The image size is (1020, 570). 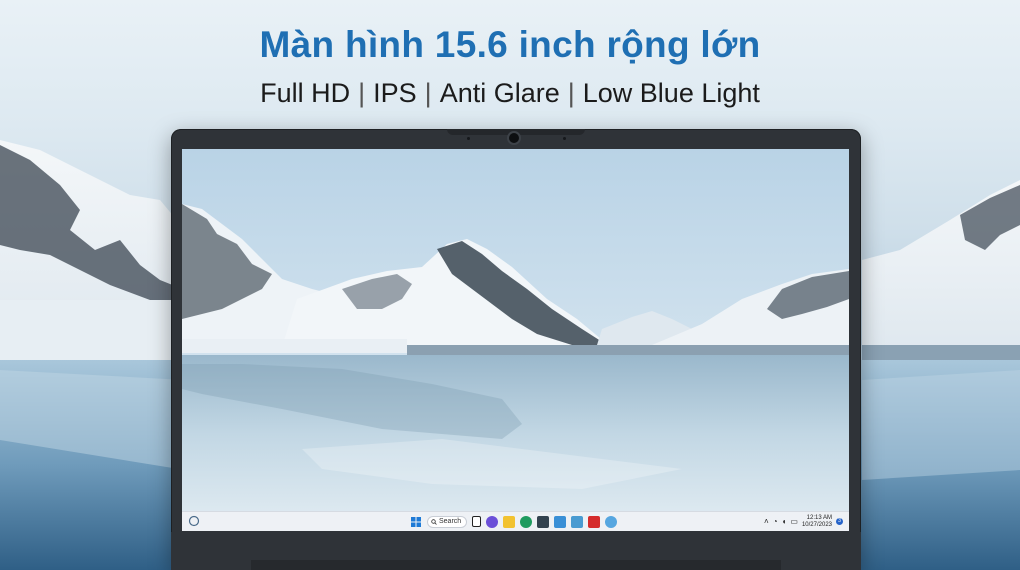 I want to click on clock-date: 10/27/2023, so click(x=816, y=524).